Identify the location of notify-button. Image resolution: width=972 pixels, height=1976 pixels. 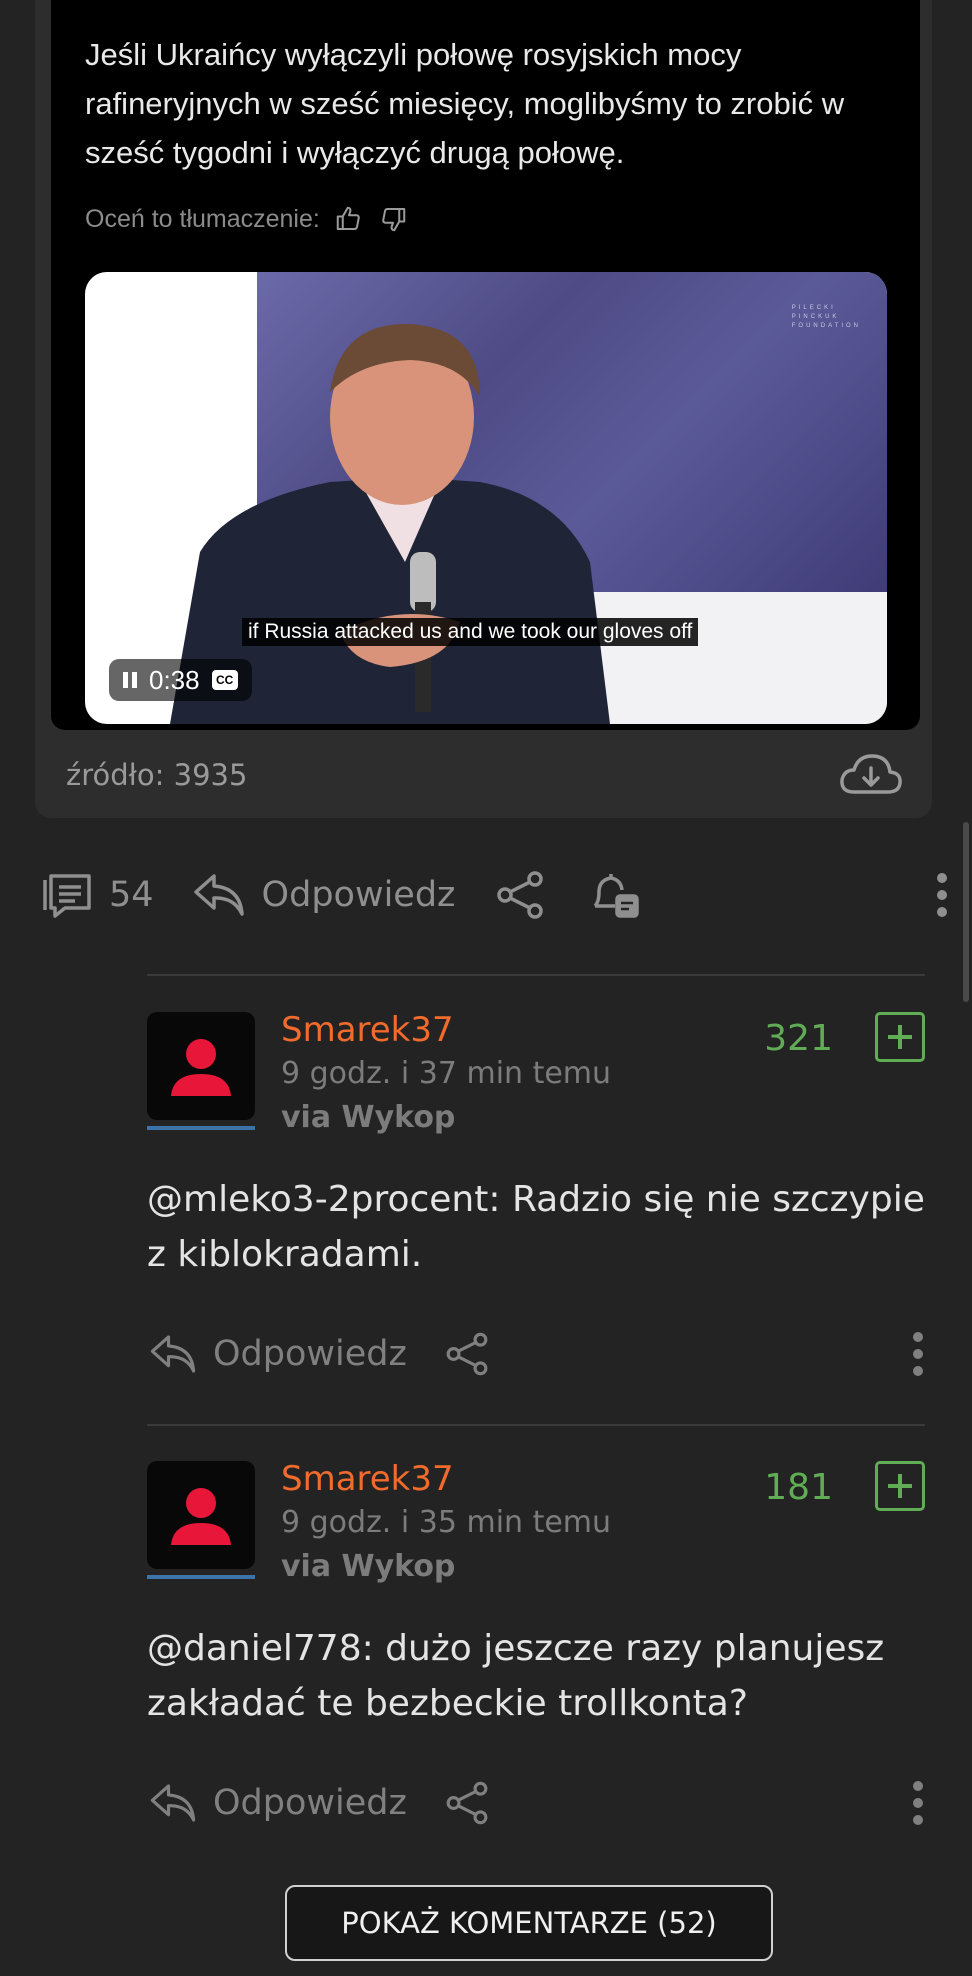
(614, 895).